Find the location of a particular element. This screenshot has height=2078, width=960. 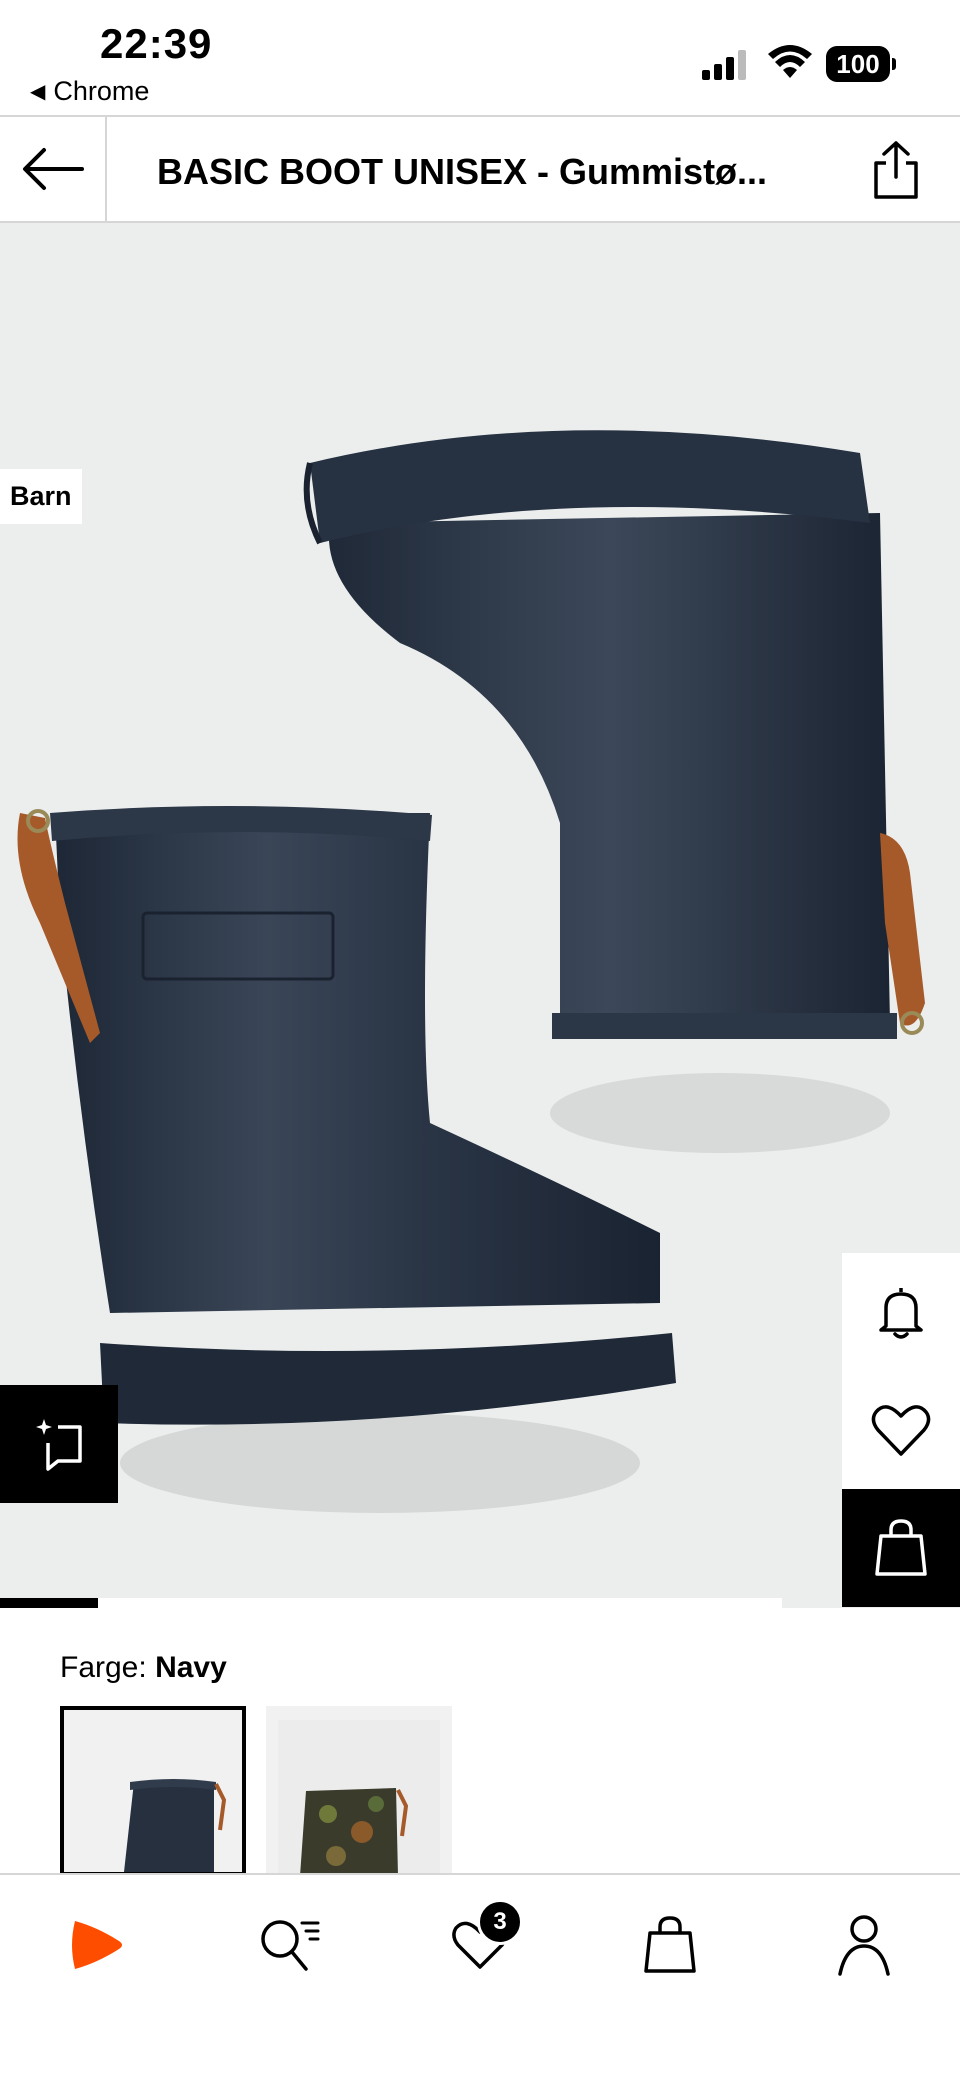

status-bar: 22:39 ◀ Chrome 100 is located at coordinates (480, 57).